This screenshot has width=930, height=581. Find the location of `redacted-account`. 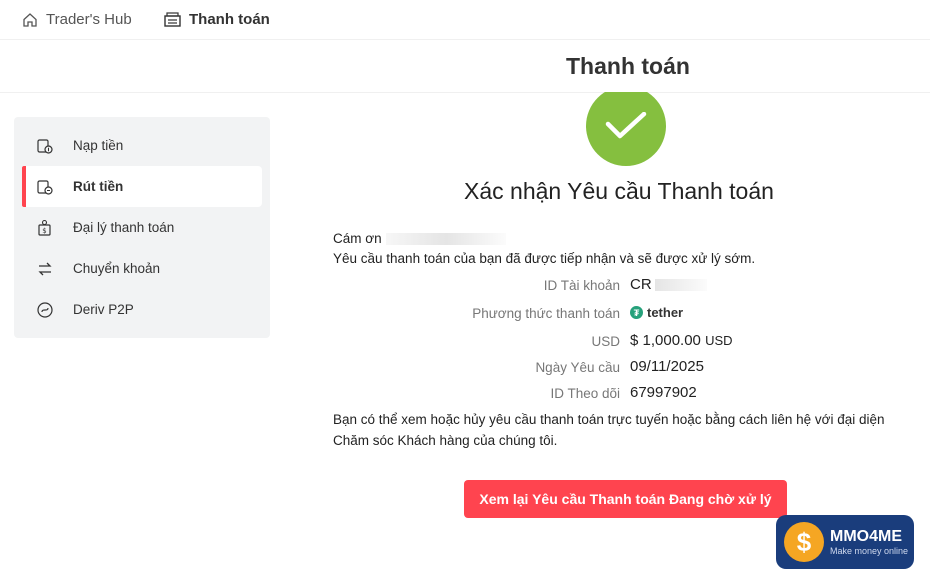

redacted-account is located at coordinates (680, 285).